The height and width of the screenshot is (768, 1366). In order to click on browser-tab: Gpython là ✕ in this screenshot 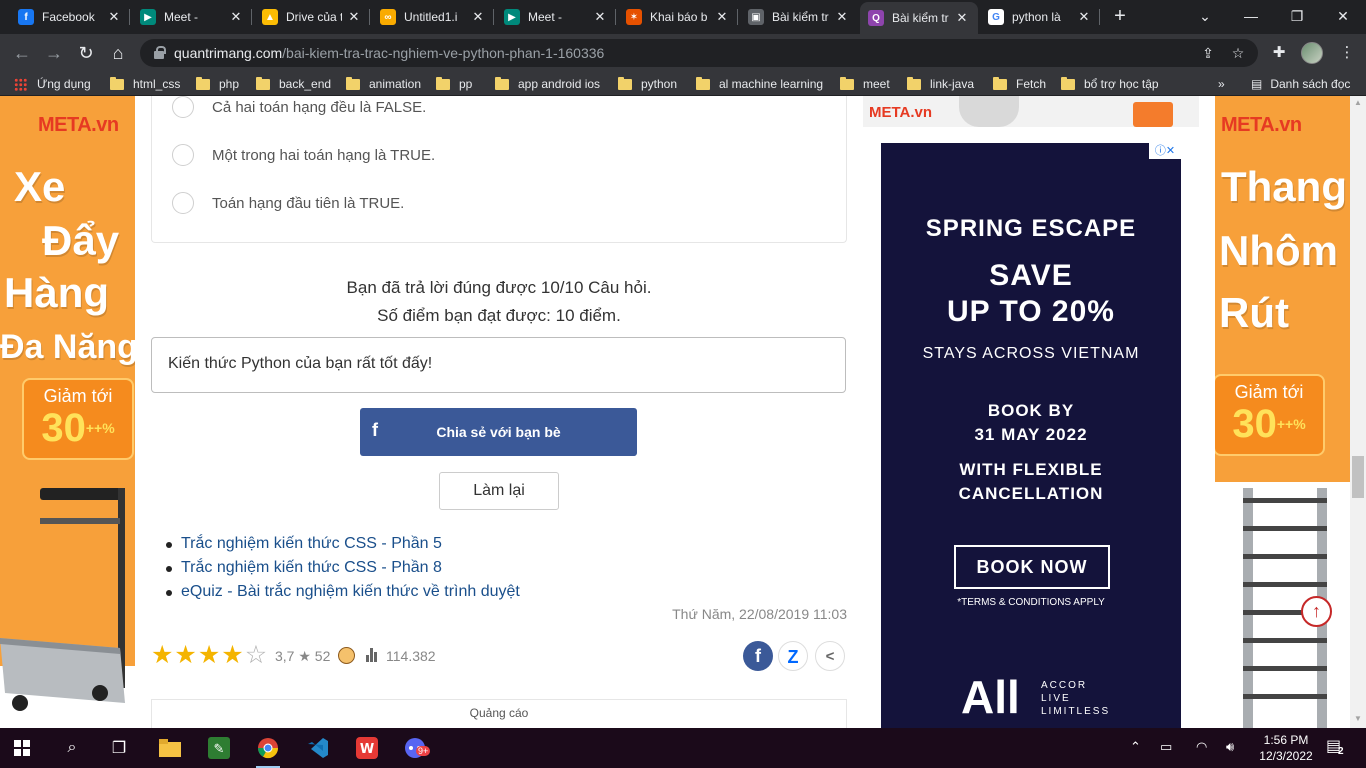, I will do `click(1040, 17)`.